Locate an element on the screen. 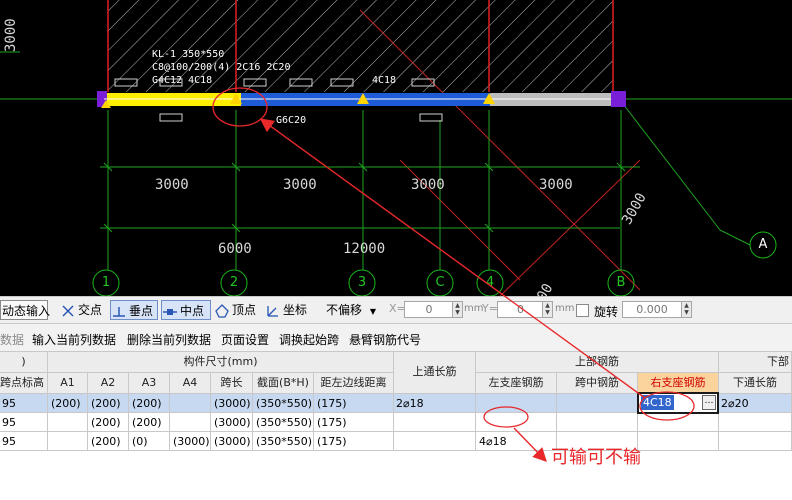 The image size is (792, 500). row2-bottom-through is located at coordinates (755, 422).